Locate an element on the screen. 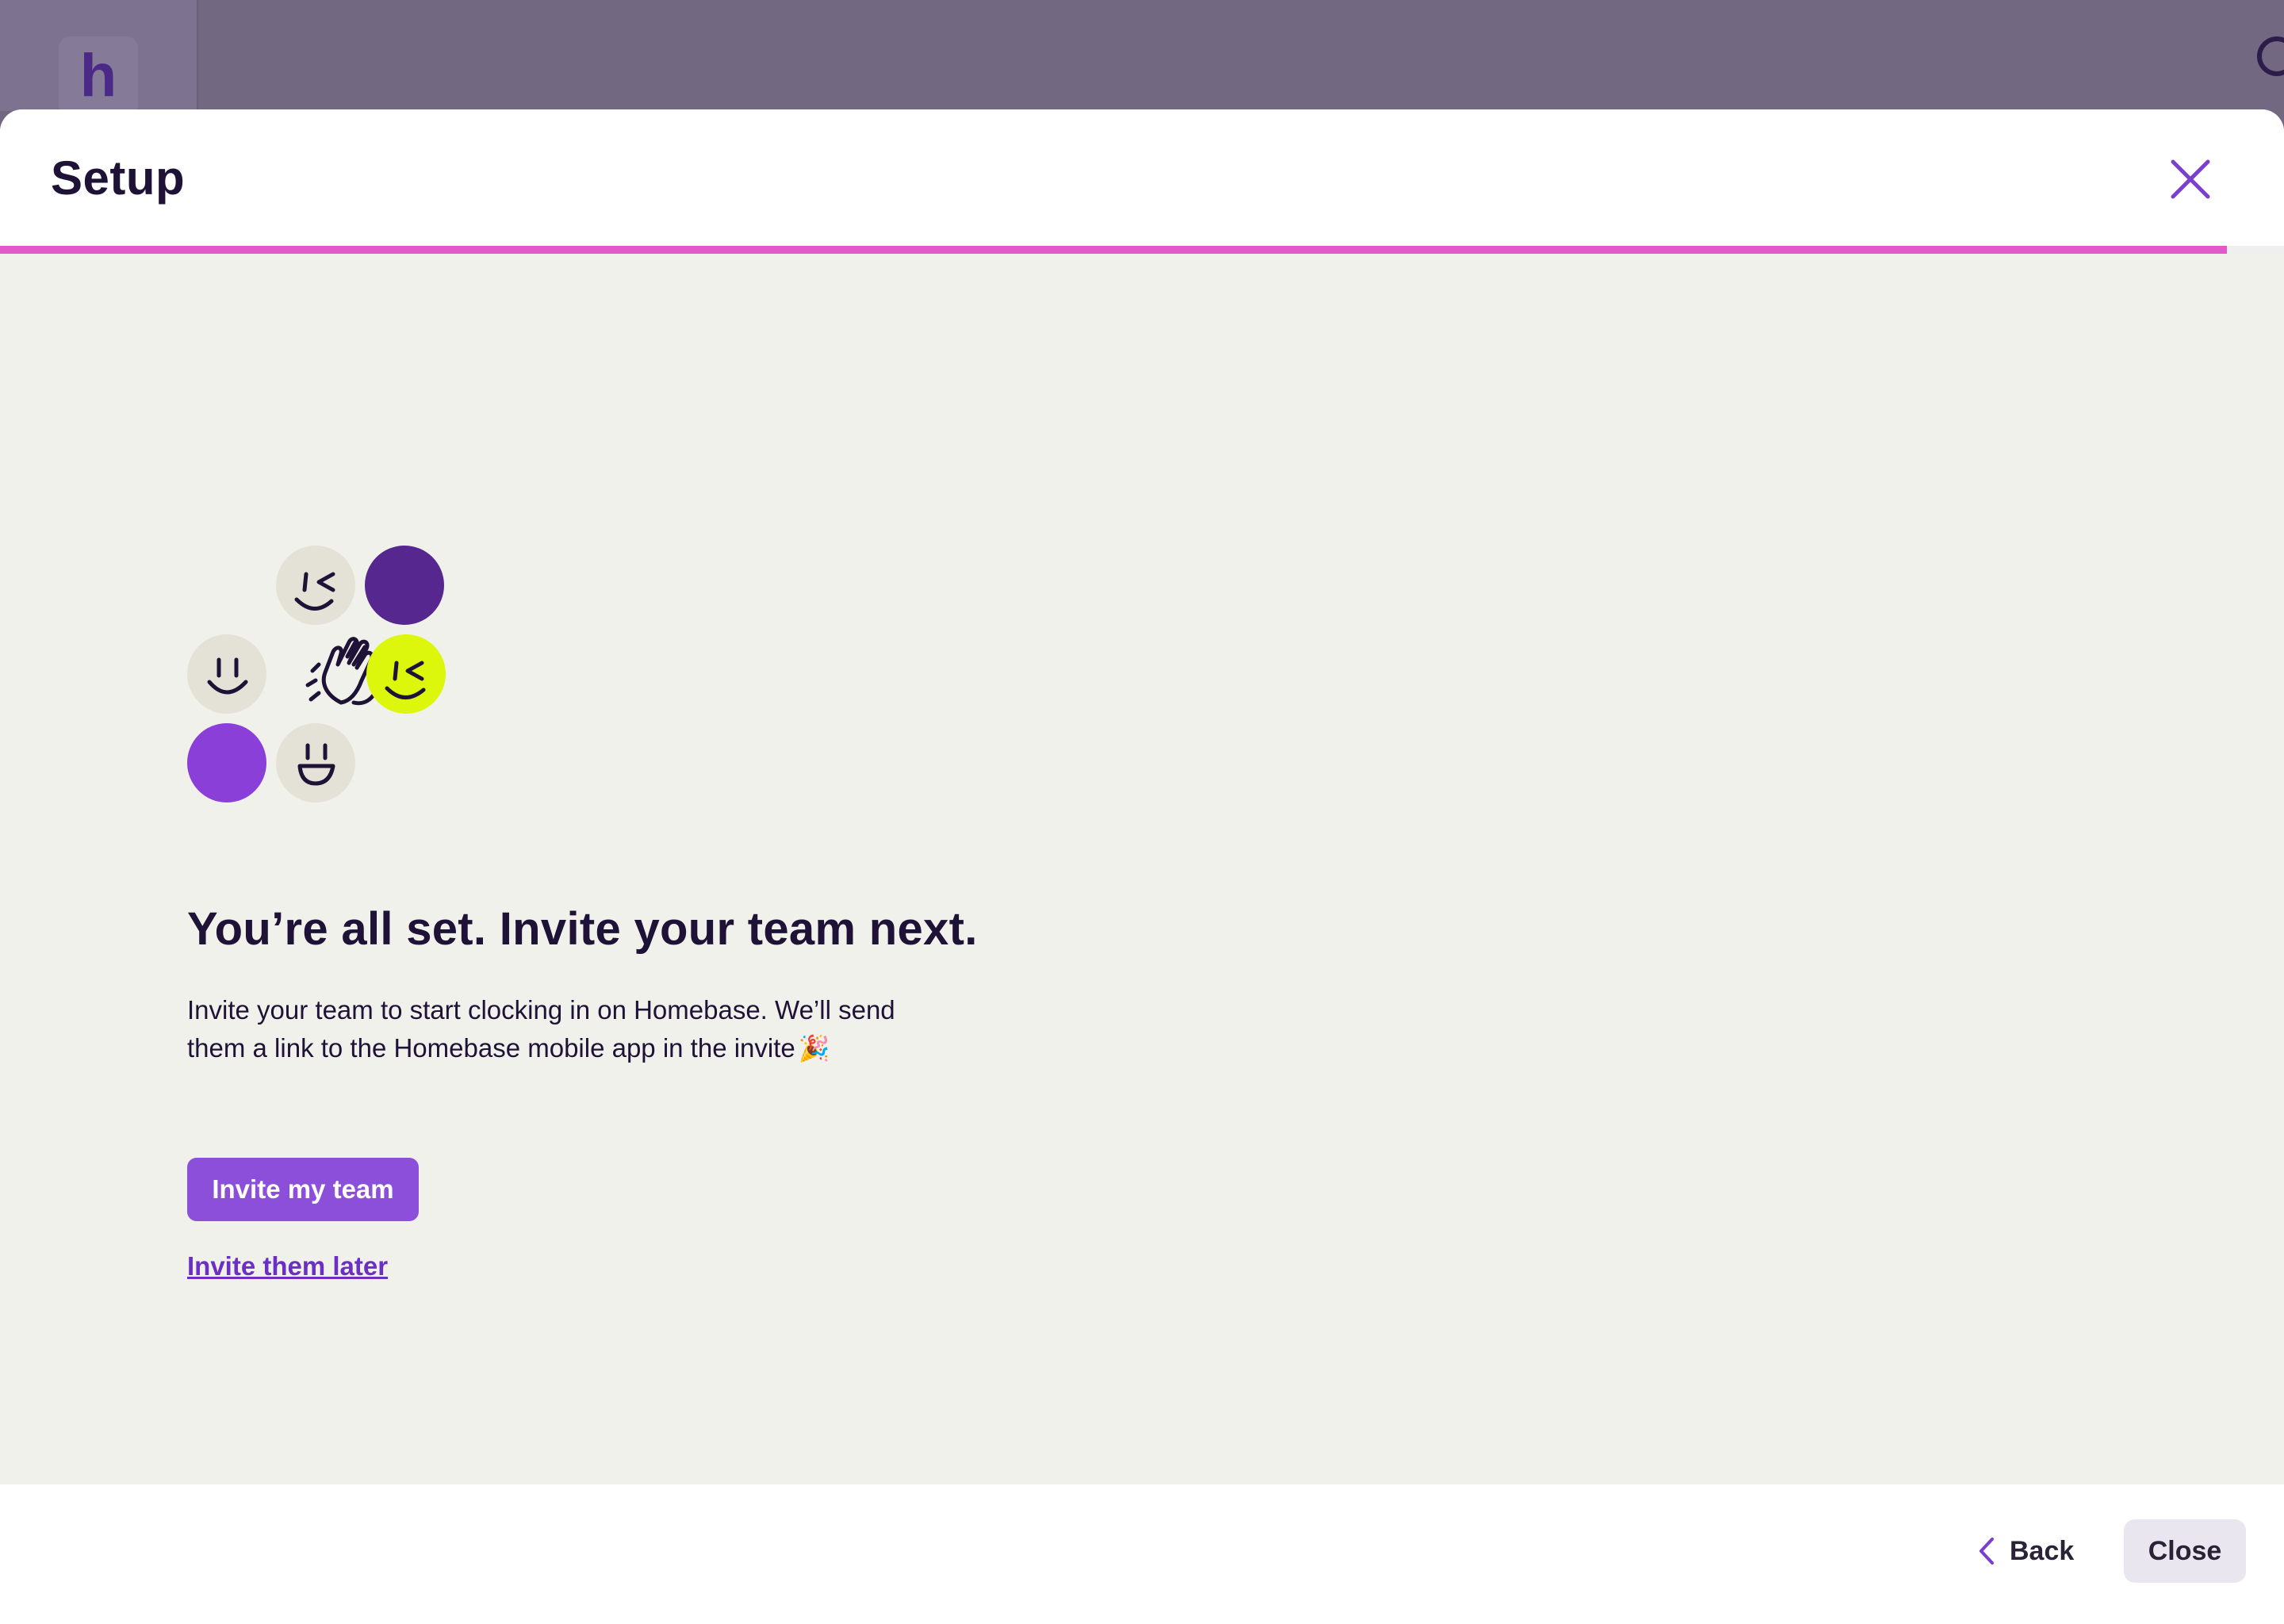  purple-circle is located at coordinates (226, 762).